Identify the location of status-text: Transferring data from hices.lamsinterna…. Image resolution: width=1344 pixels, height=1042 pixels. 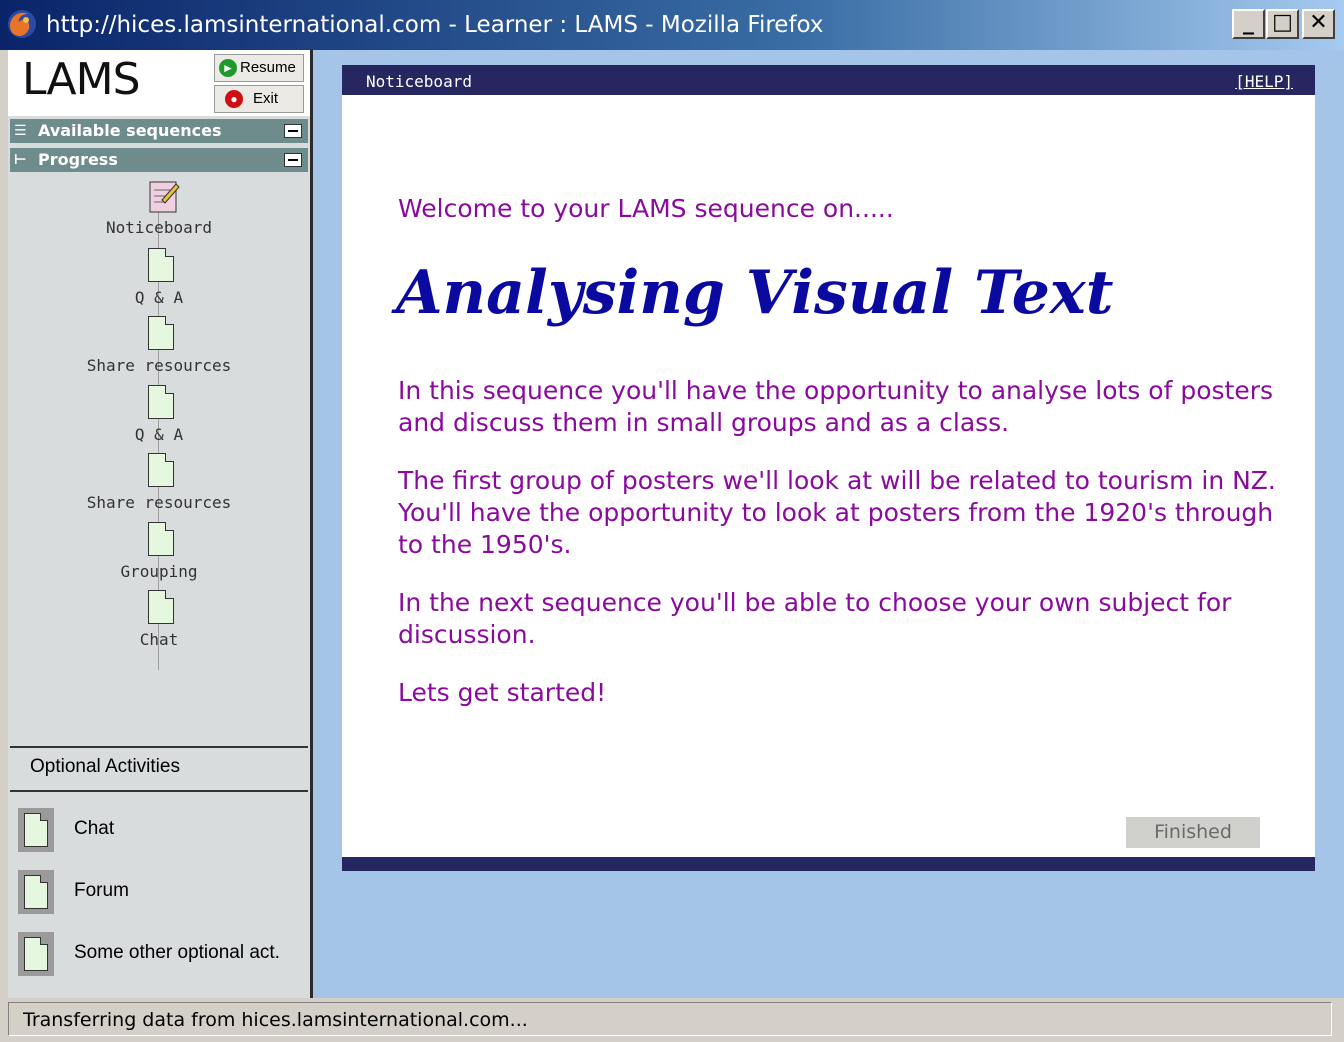
(275, 1020).